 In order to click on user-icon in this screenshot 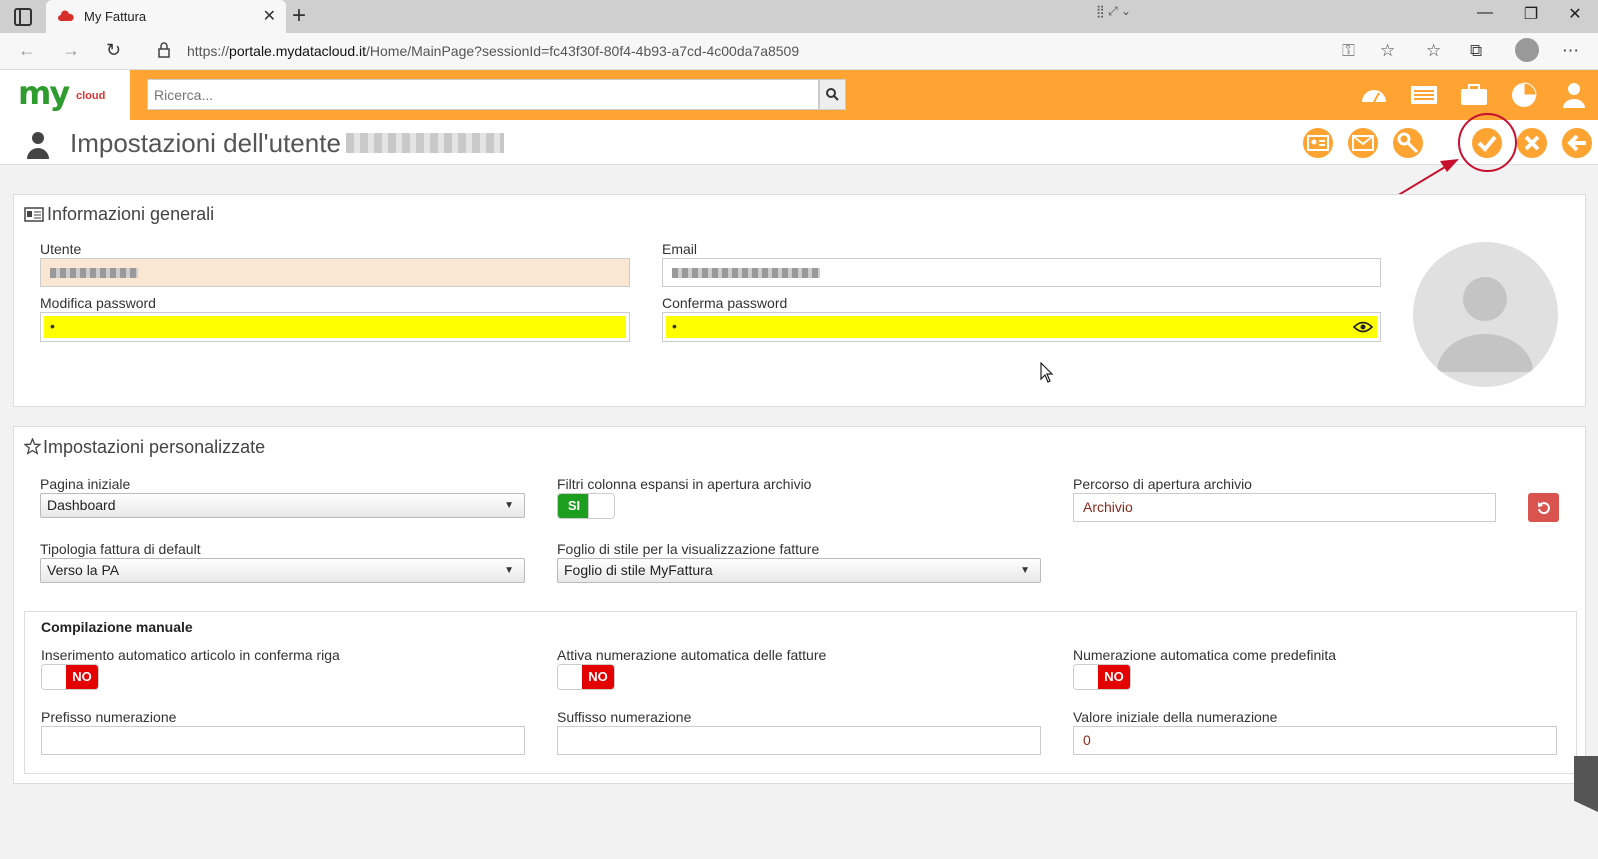, I will do `click(38, 145)`.